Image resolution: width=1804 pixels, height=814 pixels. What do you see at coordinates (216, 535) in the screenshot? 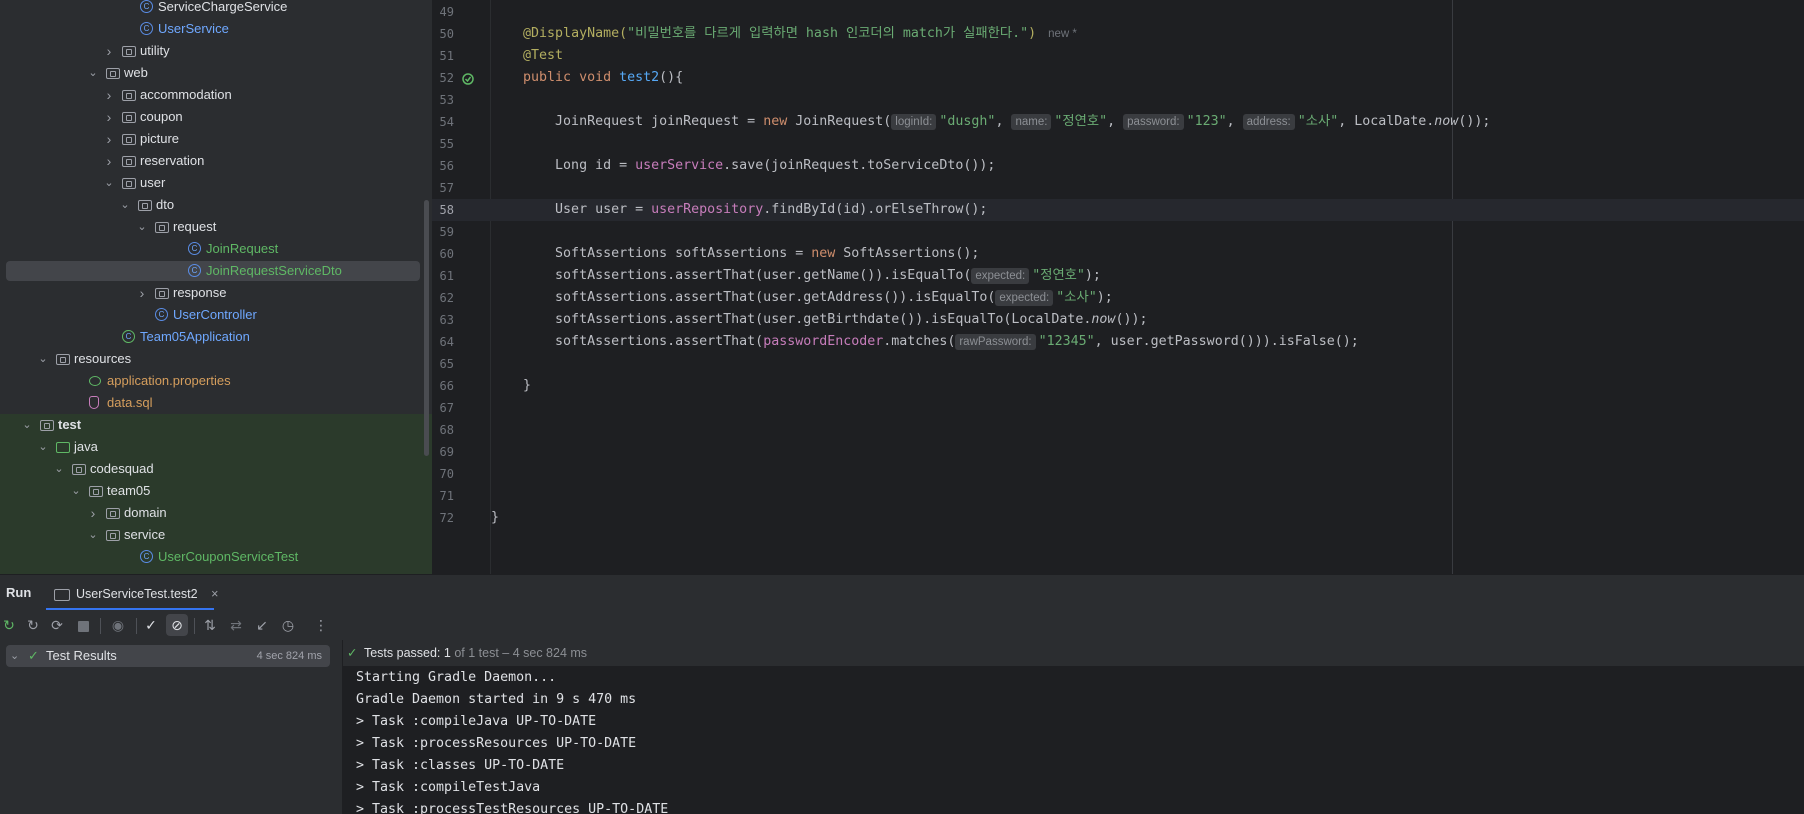
I see `tree-item: ⌄ service` at bounding box center [216, 535].